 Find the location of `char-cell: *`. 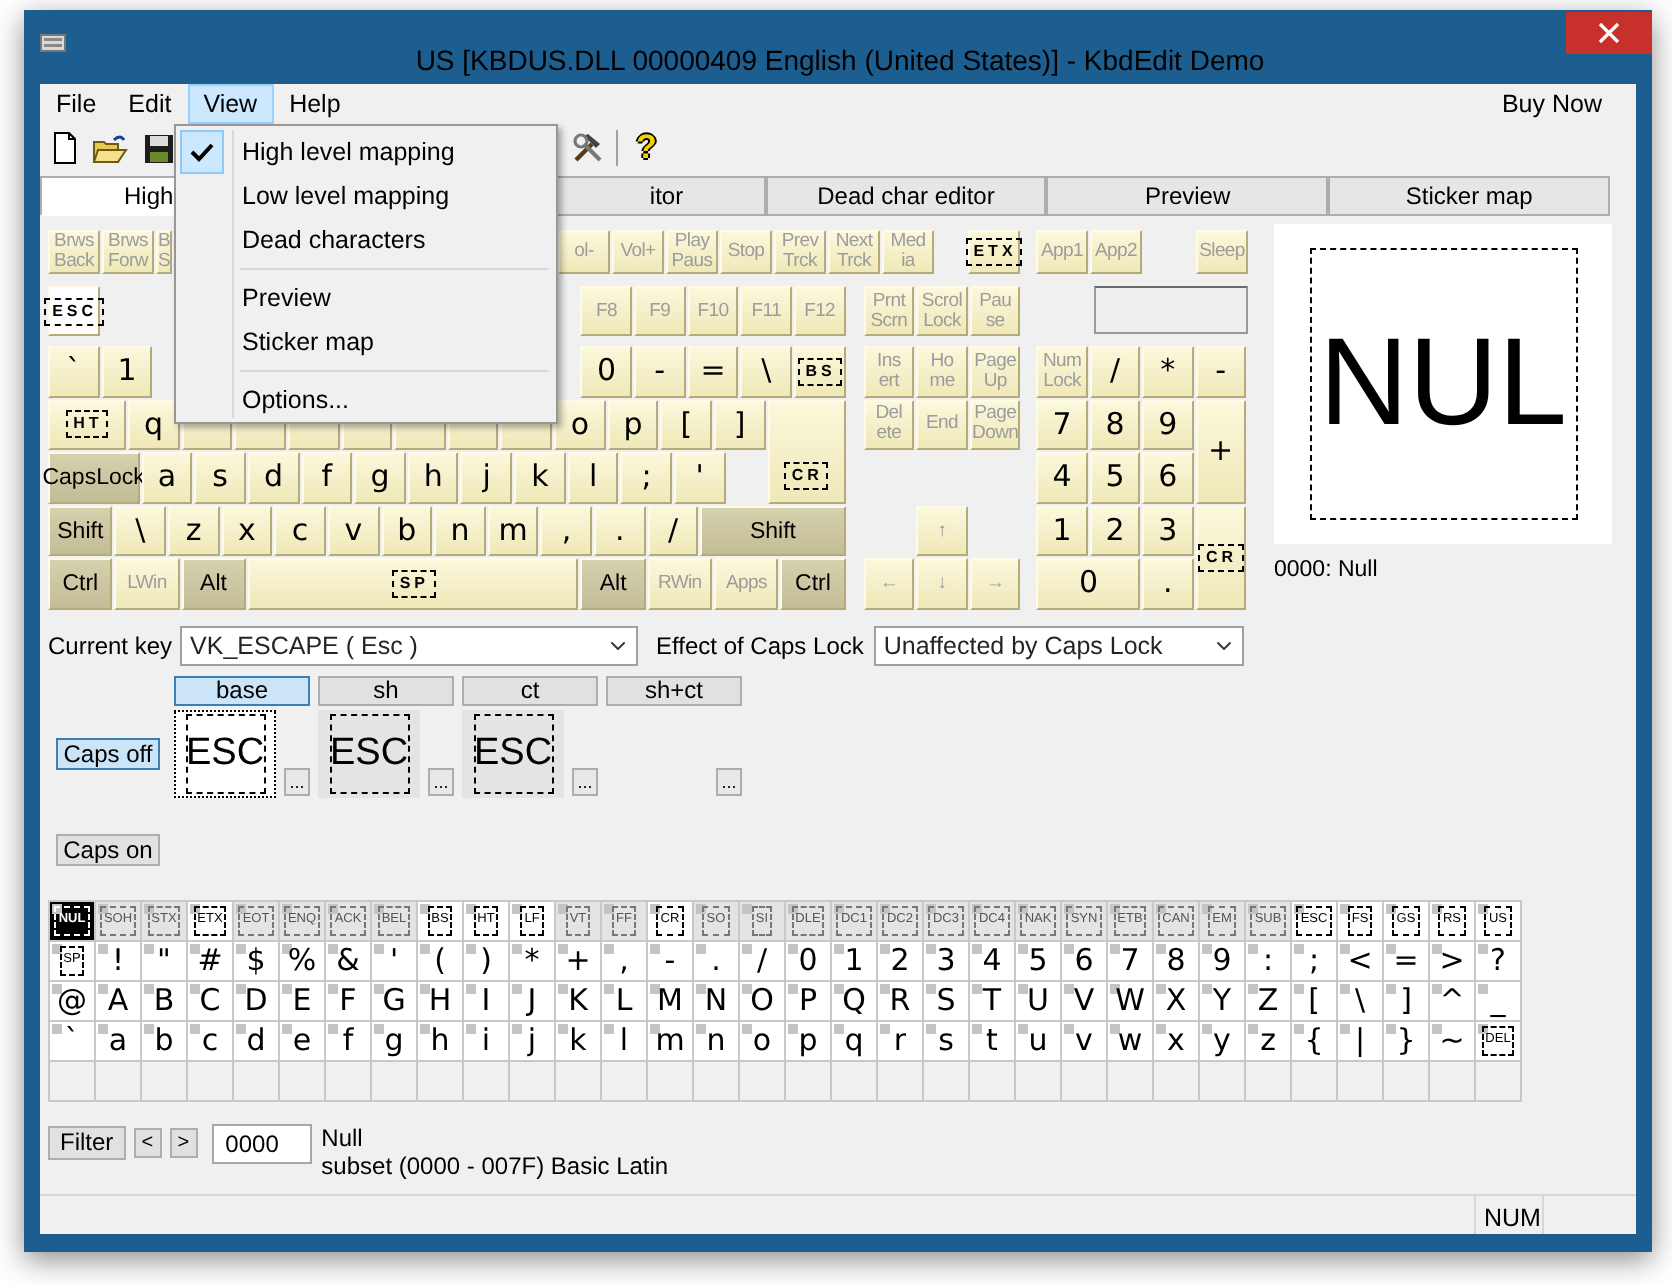

char-cell: * is located at coordinates (533, 962).